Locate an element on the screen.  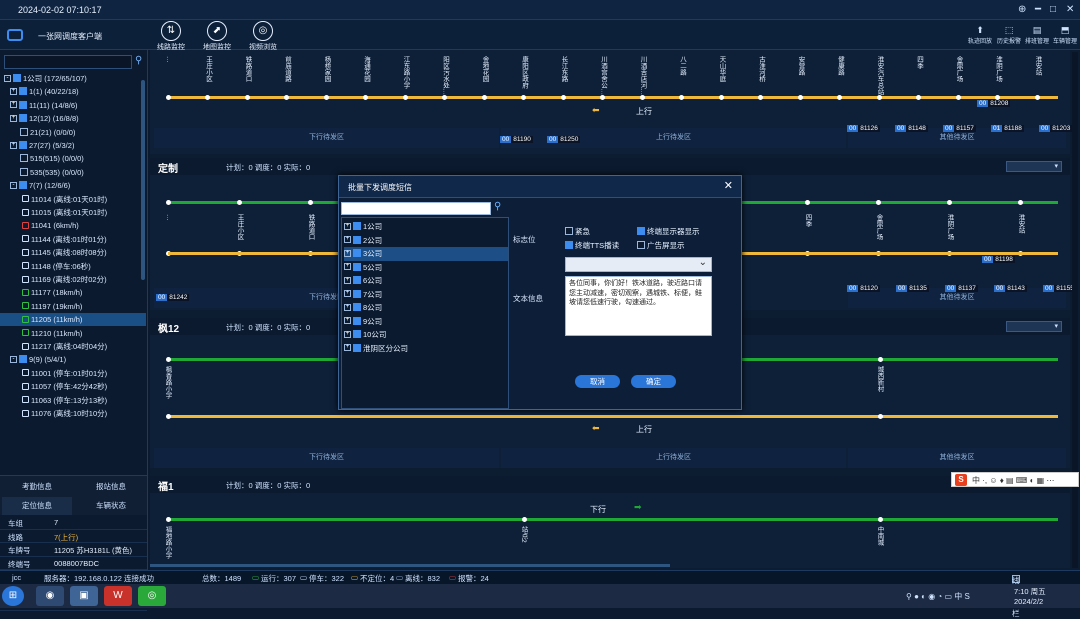
tree-item: 11001 (停车:01时01分) is located at coordinates (73, 373).